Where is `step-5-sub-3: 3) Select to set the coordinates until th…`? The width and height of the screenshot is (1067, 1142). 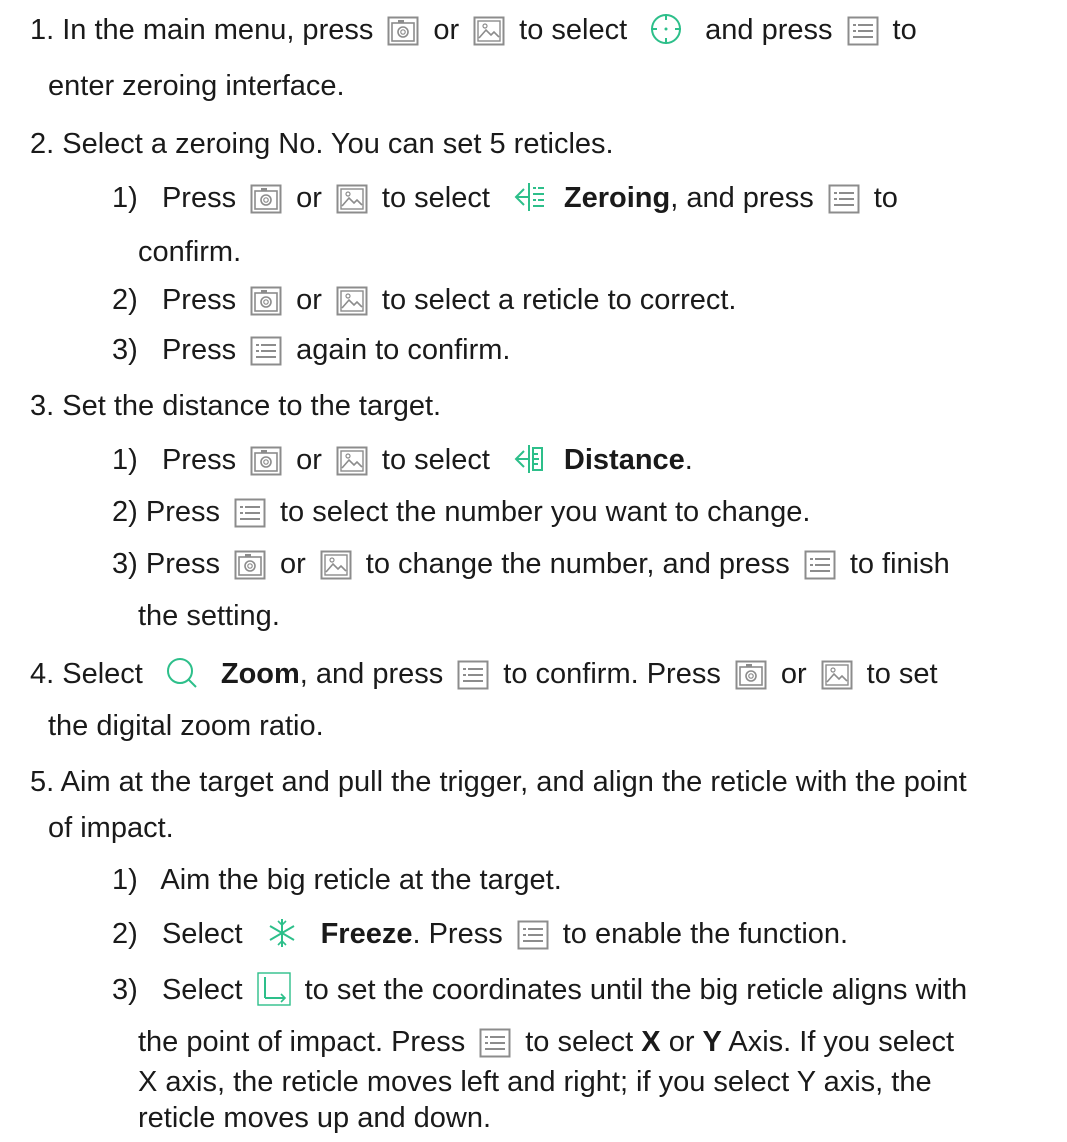 step-5-sub-3: 3) Select to set the coordinates until th… is located at coordinates (539, 990).